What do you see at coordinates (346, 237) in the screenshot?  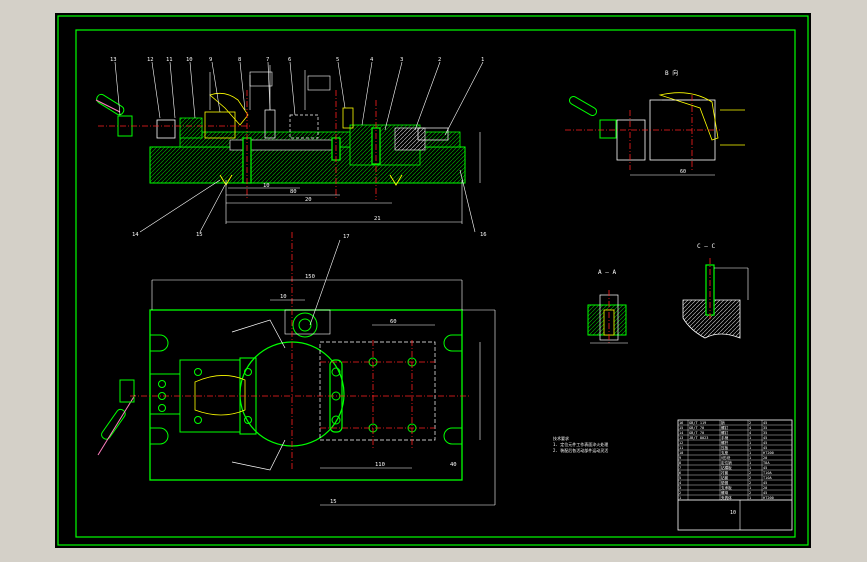 I see `part-label-17: 17` at bounding box center [346, 237].